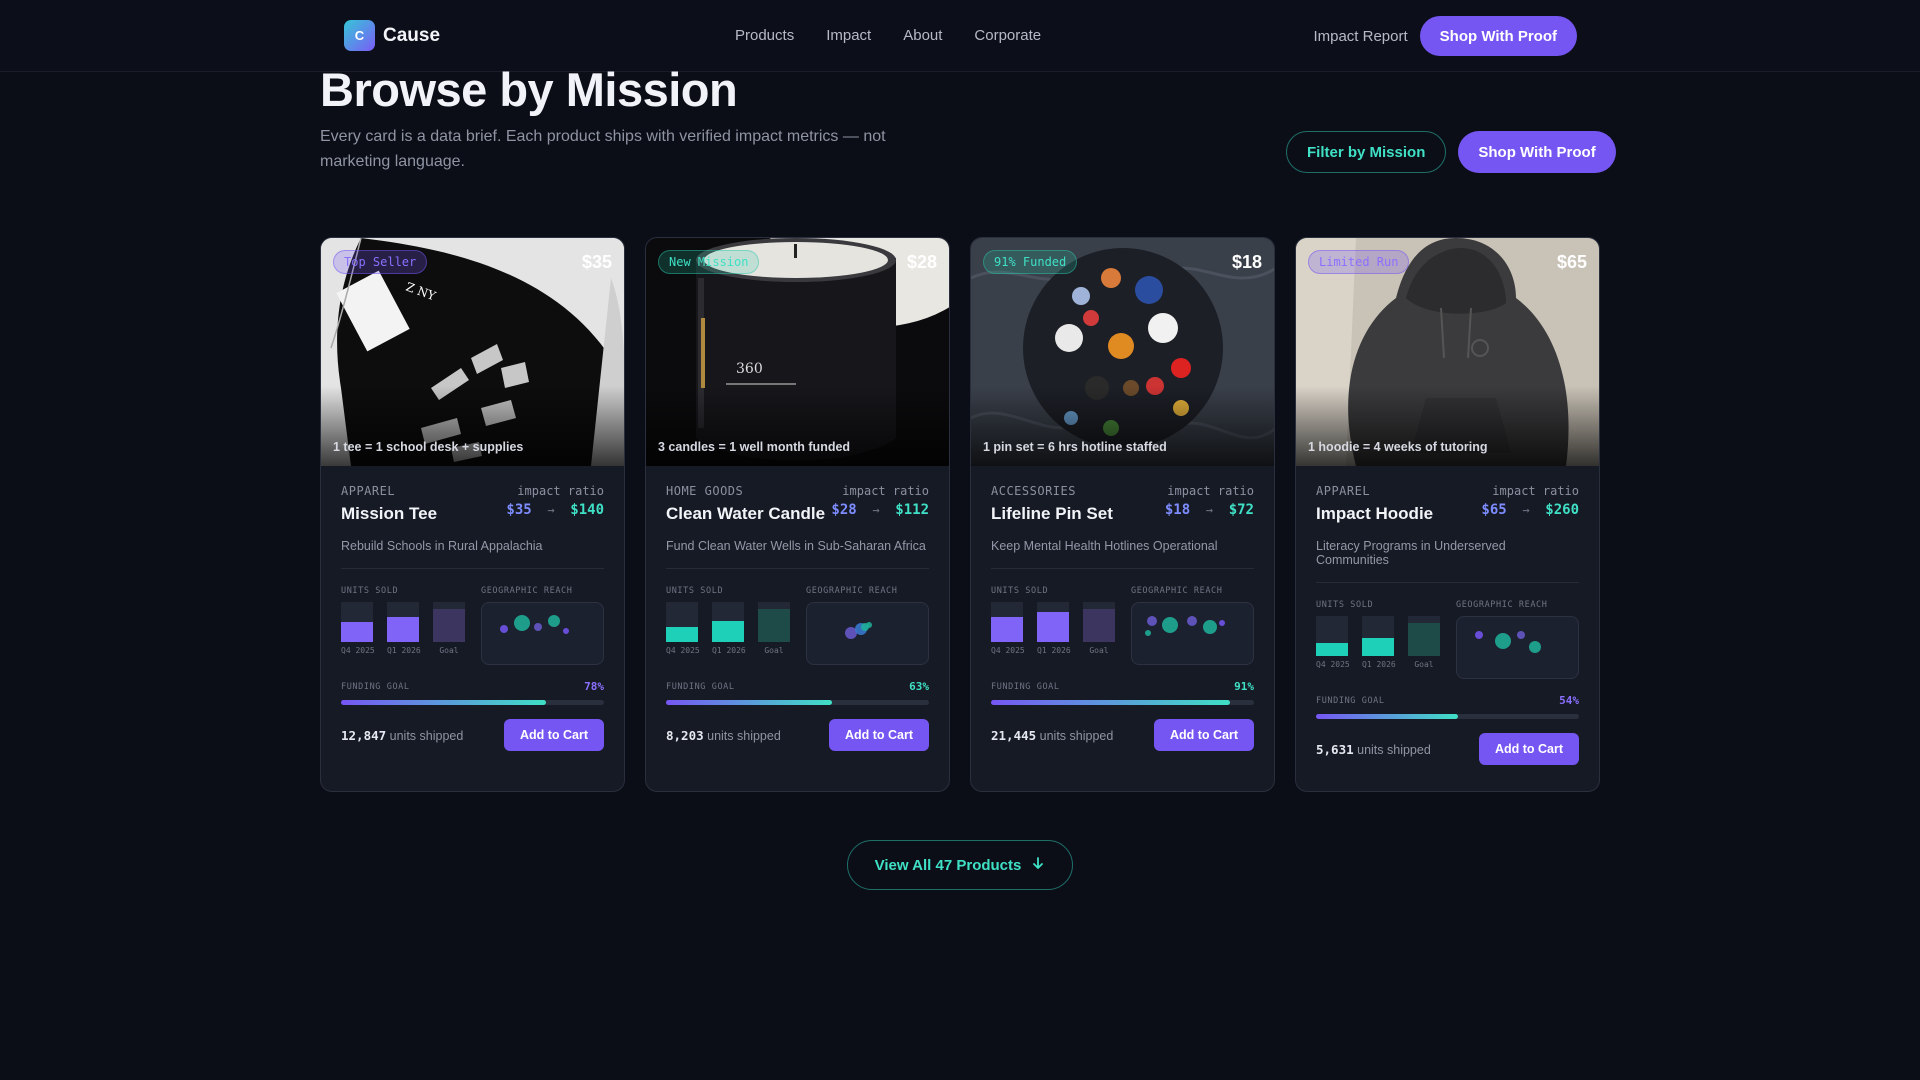 The image size is (1920, 1080). Describe the element at coordinates (749, 702) in the screenshot. I see `funding-progress-fill` at that location.